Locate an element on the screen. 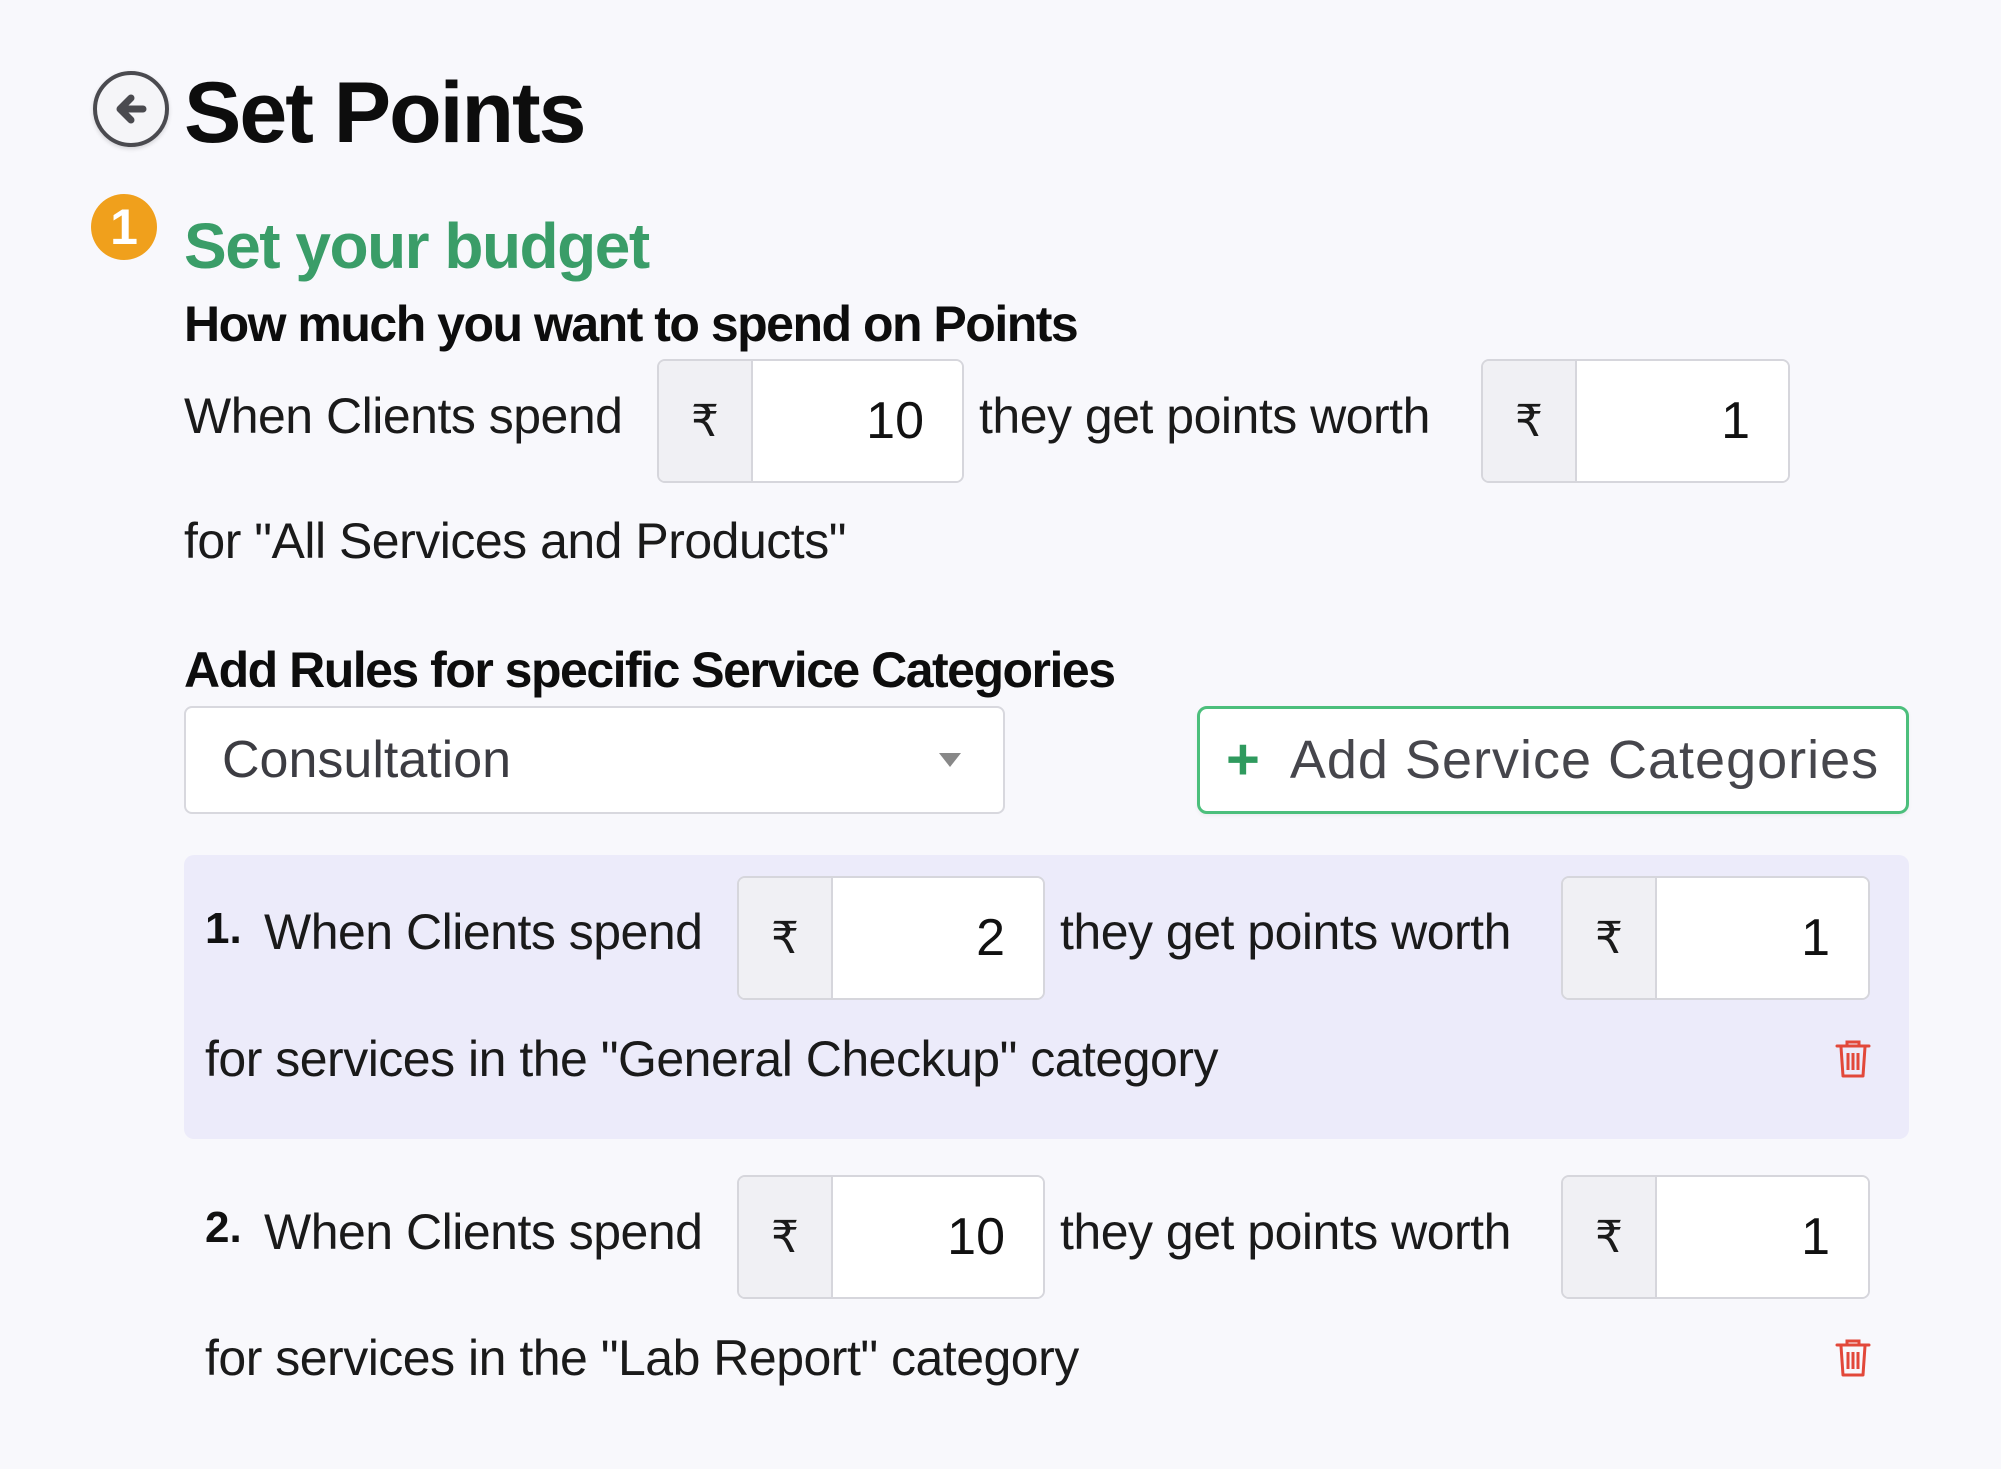 Image resolution: width=2001 pixels, height=1469 pixels. step-number-badge: 1 is located at coordinates (124, 227).